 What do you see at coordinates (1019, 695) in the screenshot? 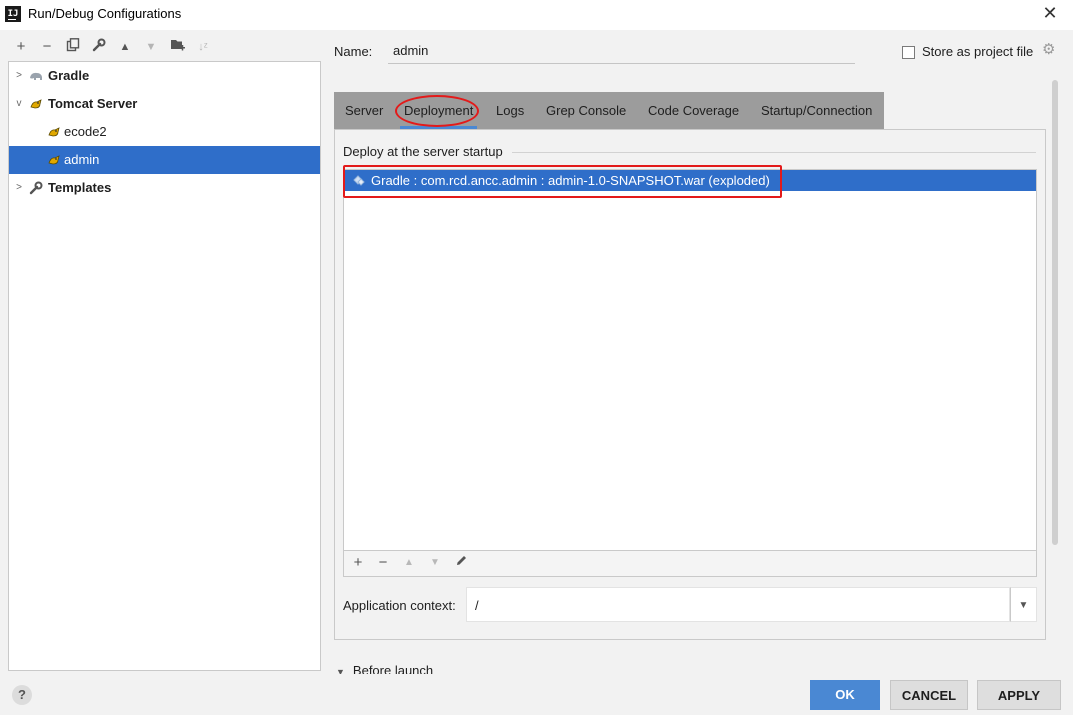
I see `apply-button: APPLY` at bounding box center [1019, 695].